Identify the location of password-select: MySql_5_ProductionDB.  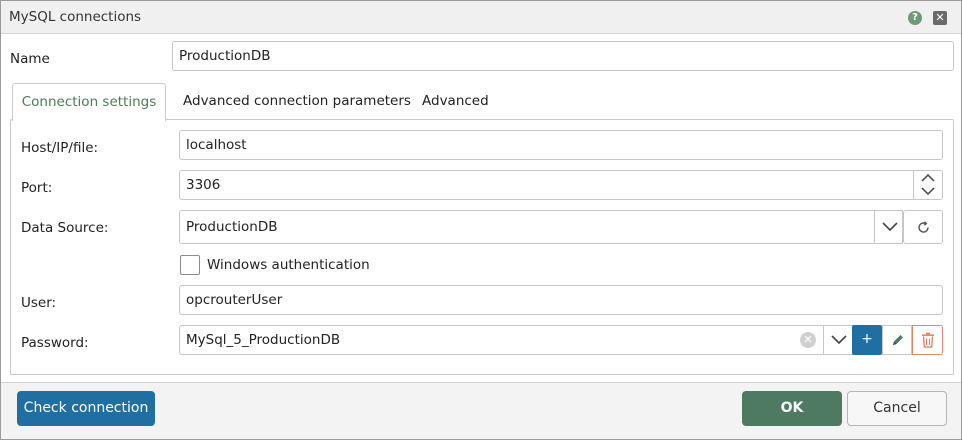
(516, 340).